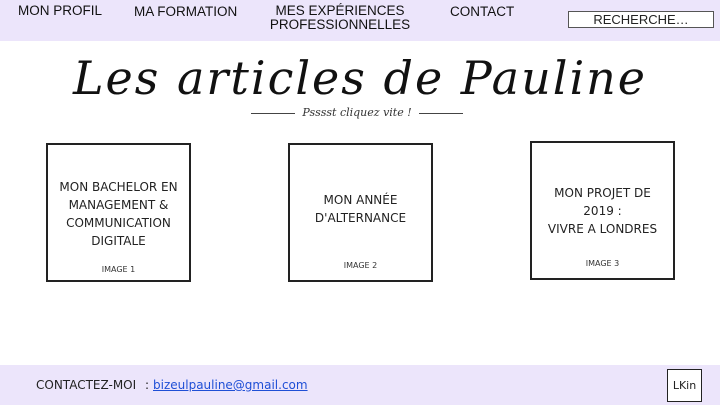 Image resolution: width=720 pixels, height=405 pixels. What do you see at coordinates (118, 269) in the screenshot?
I see `article-card-image-label: IMAGE 1` at bounding box center [118, 269].